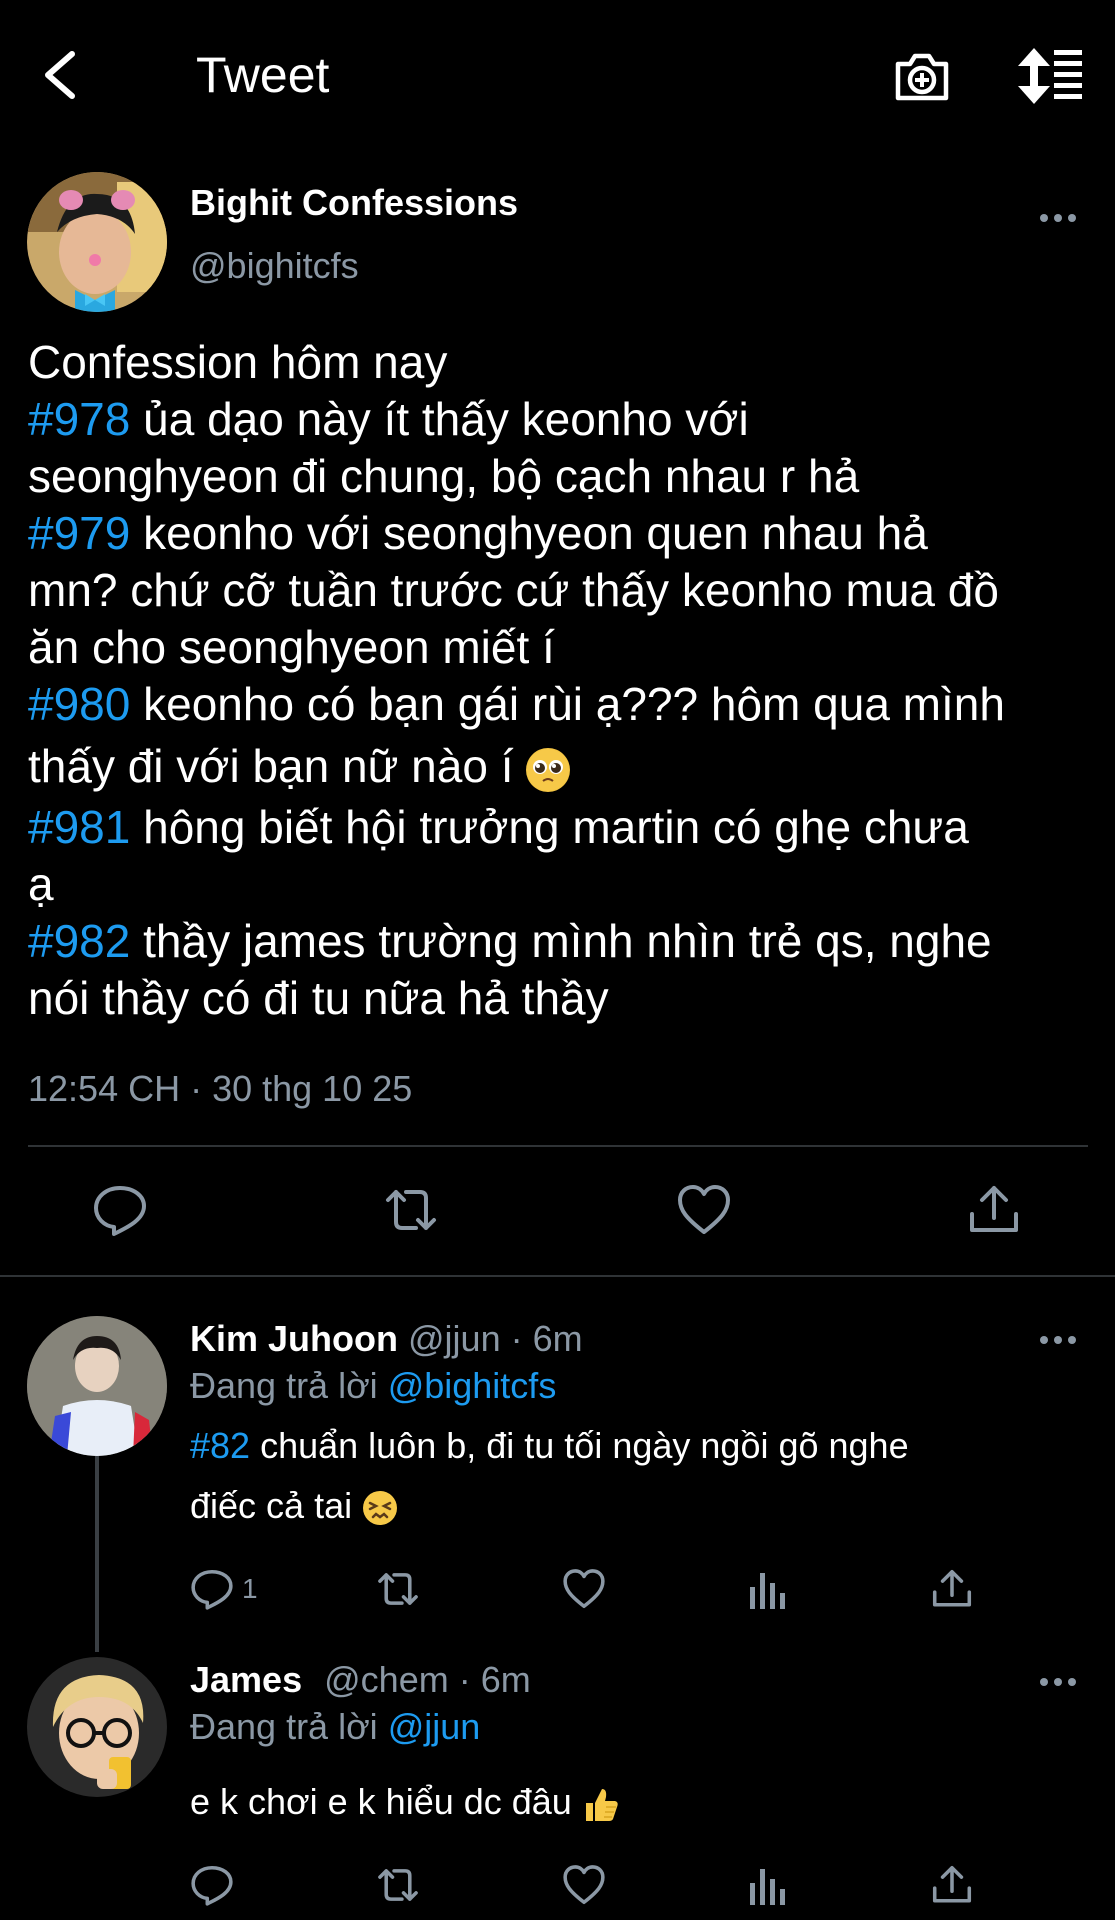 This screenshot has width=1115, height=1920. Describe the element at coordinates (294, 1338) in the screenshot. I see `reply-author-name: Kim Juhoon` at that location.